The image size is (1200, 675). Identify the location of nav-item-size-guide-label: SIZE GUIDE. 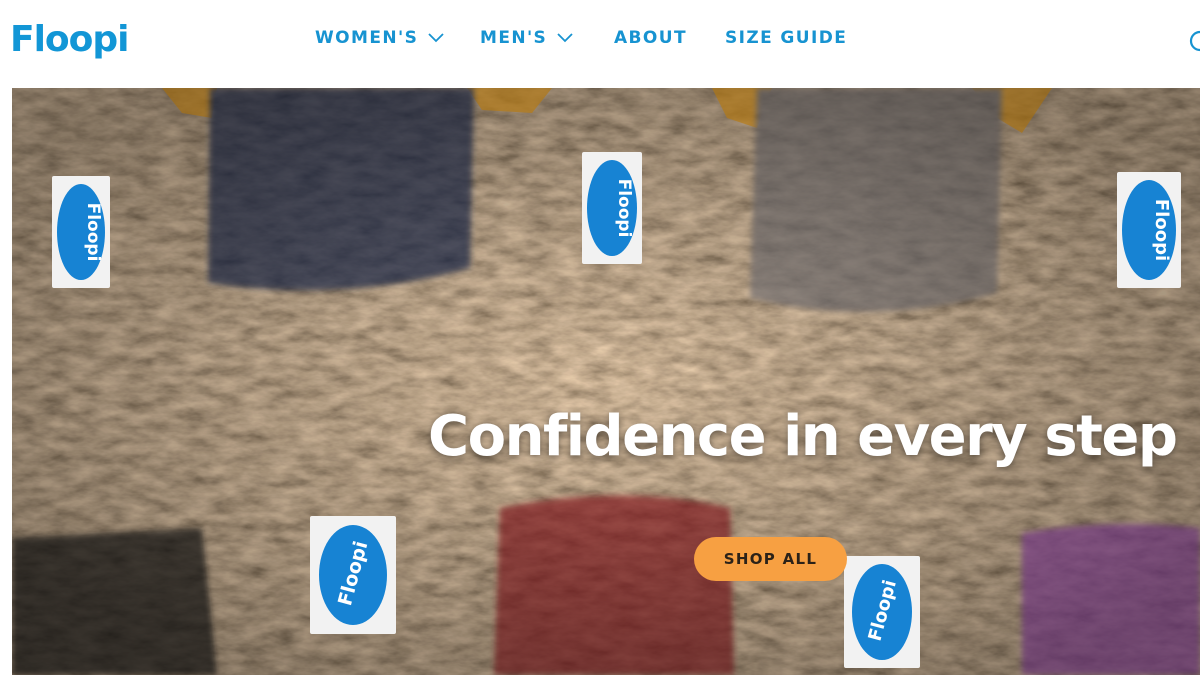
(786, 38).